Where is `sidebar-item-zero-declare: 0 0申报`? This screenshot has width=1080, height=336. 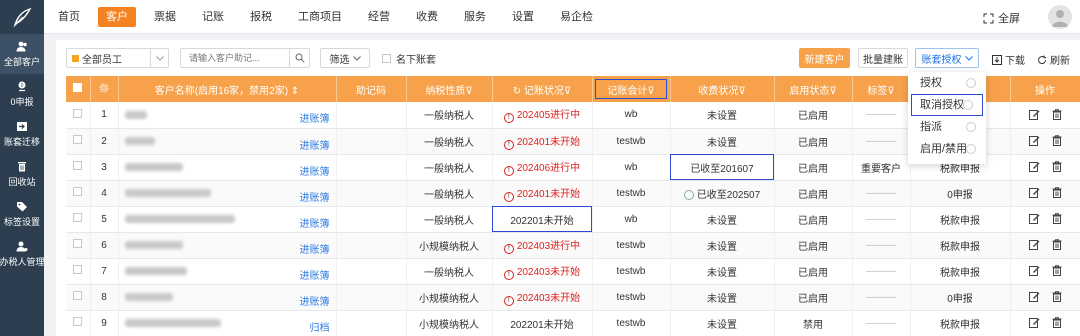 sidebar-item-zero-declare: 0 0申报 is located at coordinates (22, 94).